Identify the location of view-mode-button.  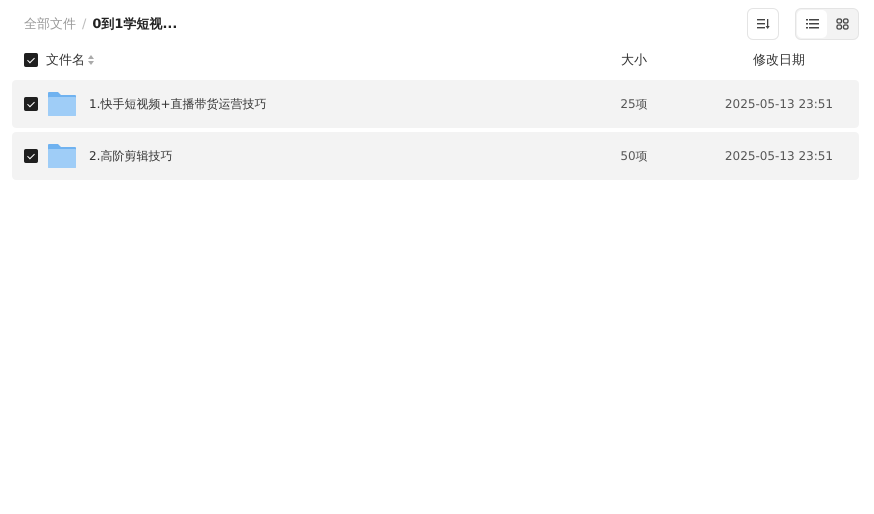
(812, 24).